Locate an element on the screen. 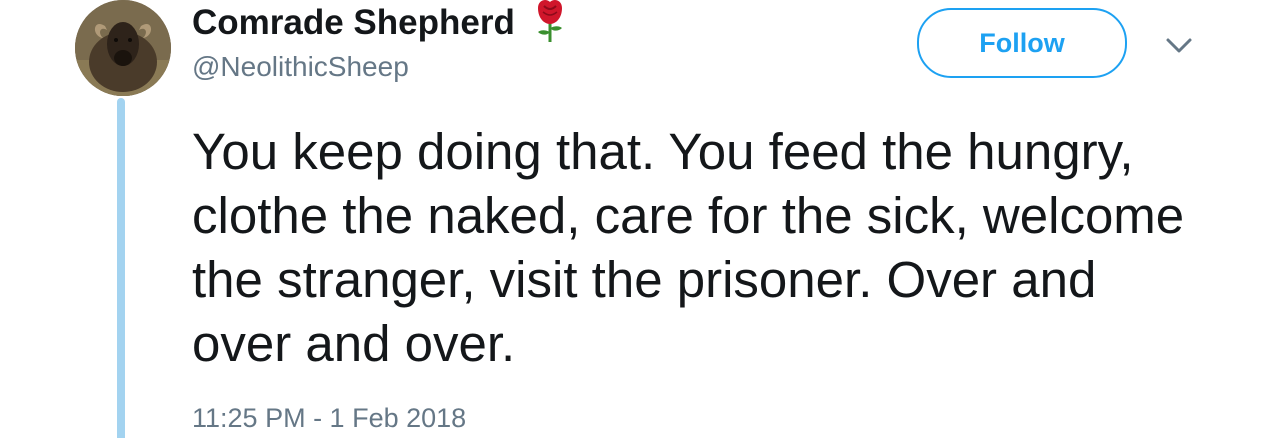 The height and width of the screenshot is (438, 1272). author-handle: @NeolithicSheep is located at coordinates (300, 67).